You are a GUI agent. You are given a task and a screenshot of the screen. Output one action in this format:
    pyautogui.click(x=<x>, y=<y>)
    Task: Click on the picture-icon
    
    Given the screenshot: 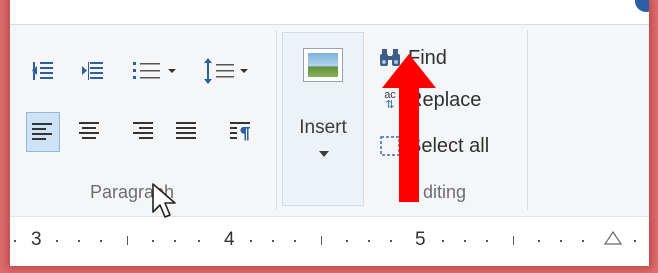 What is the action you would take?
    pyautogui.click(x=323, y=65)
    